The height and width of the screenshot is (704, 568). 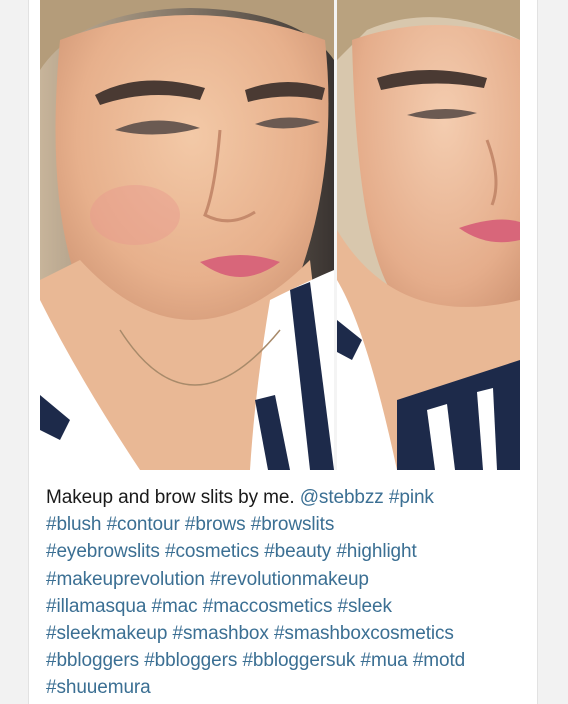 What do you see at coordinates (268, 606) in the screenshot?
I see `hashtag-link: #maccosmetics` at bounding box center [268, 606].